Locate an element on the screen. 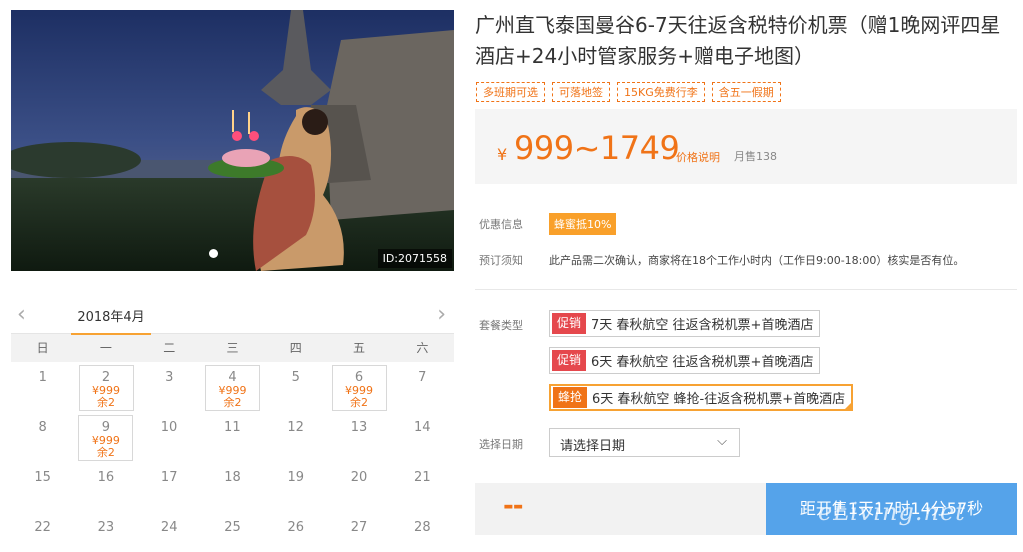  calendar-month-tab: 2018年4月 is located at coordinates (111, 320).